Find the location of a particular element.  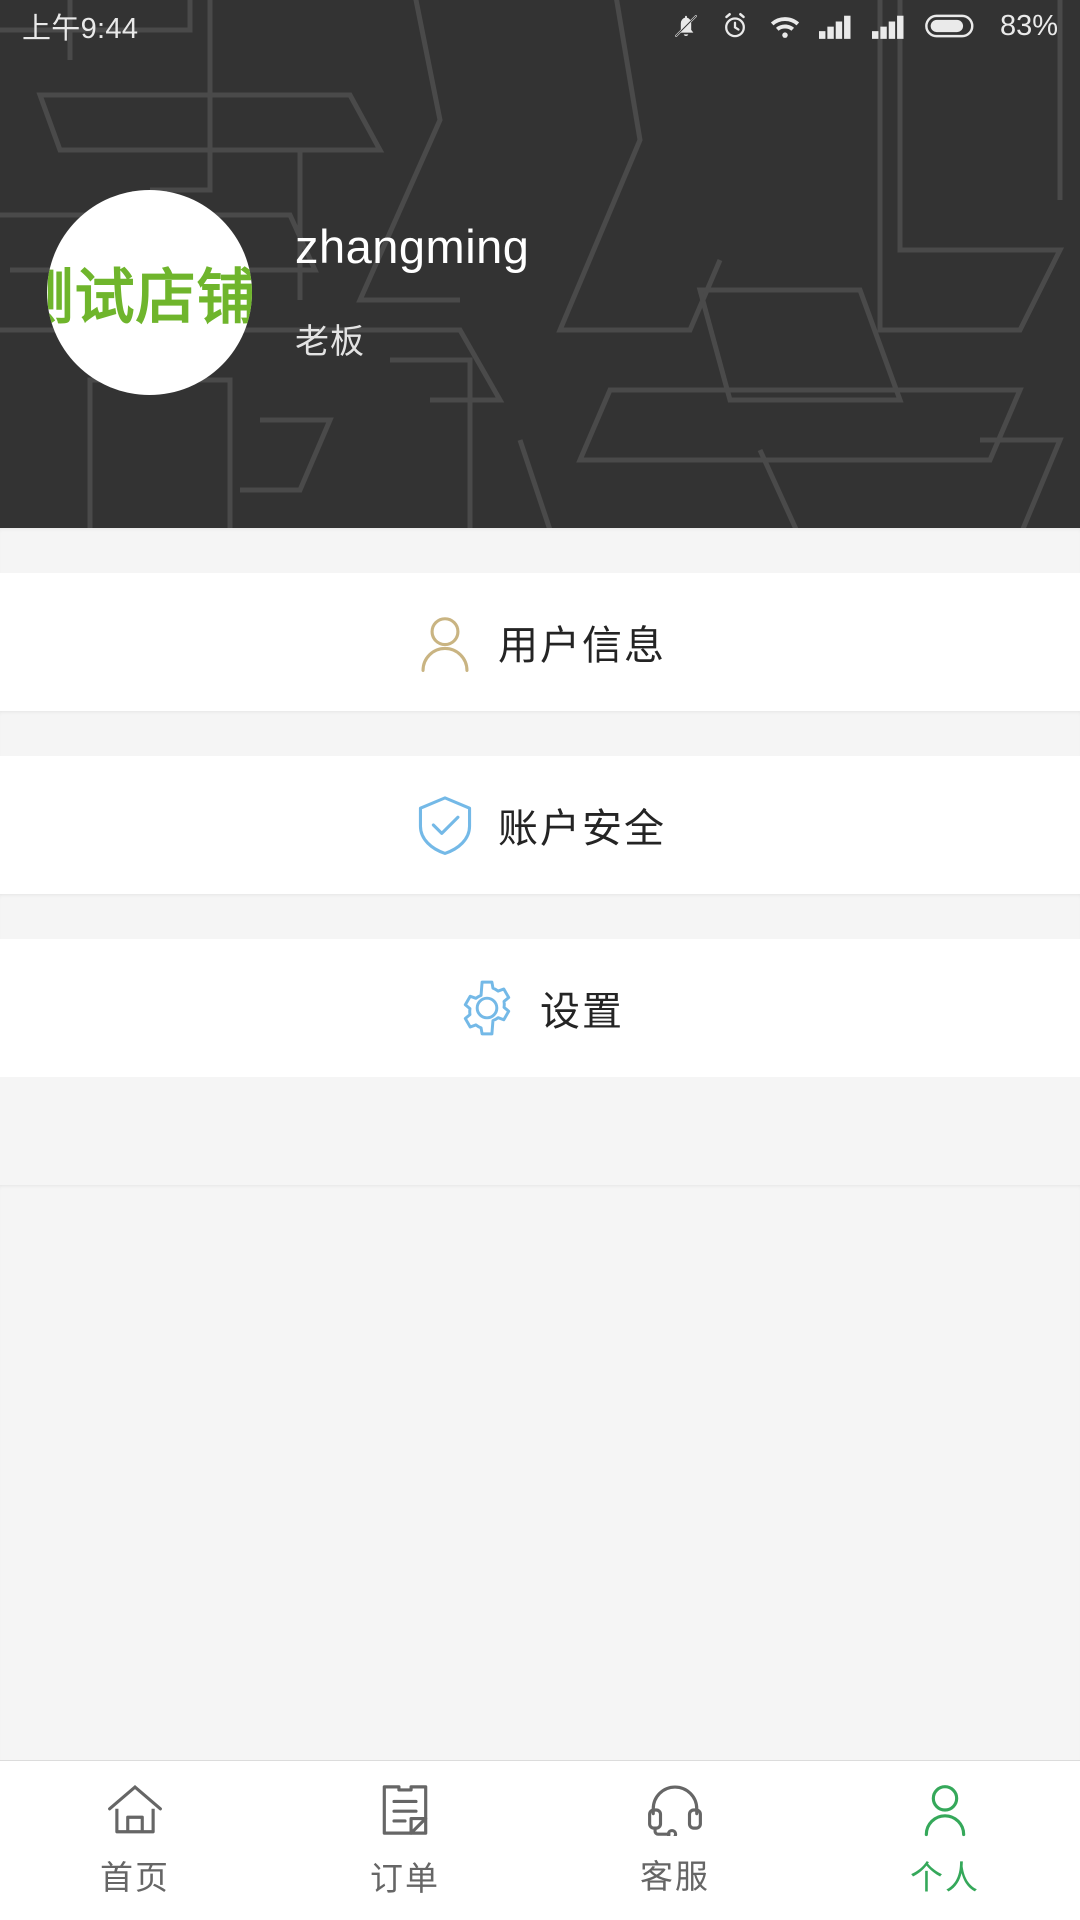

menu-item-label: 账户安全 is located at coordinates (582, 829).